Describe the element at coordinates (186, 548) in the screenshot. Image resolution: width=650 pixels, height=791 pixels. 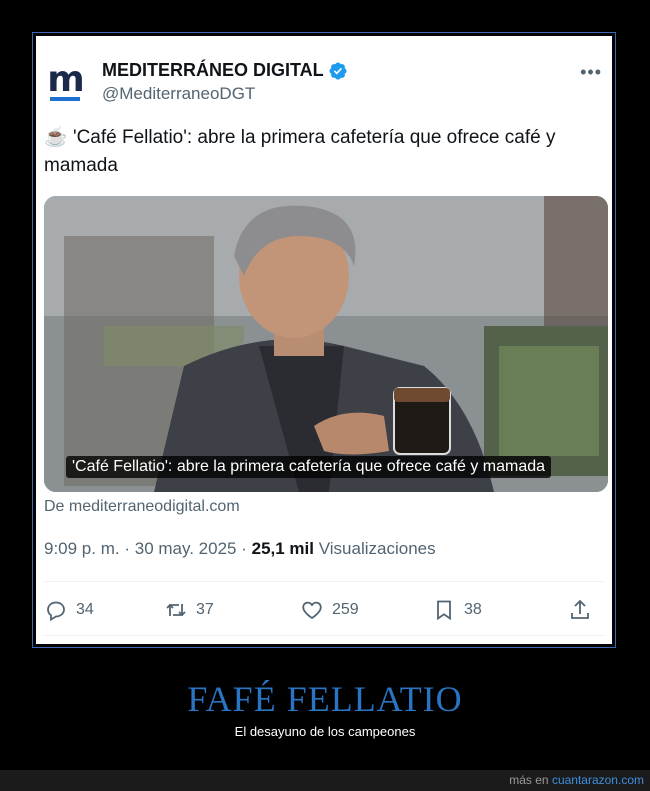
I see `tweet-date: 30 may. 2025` at that location.